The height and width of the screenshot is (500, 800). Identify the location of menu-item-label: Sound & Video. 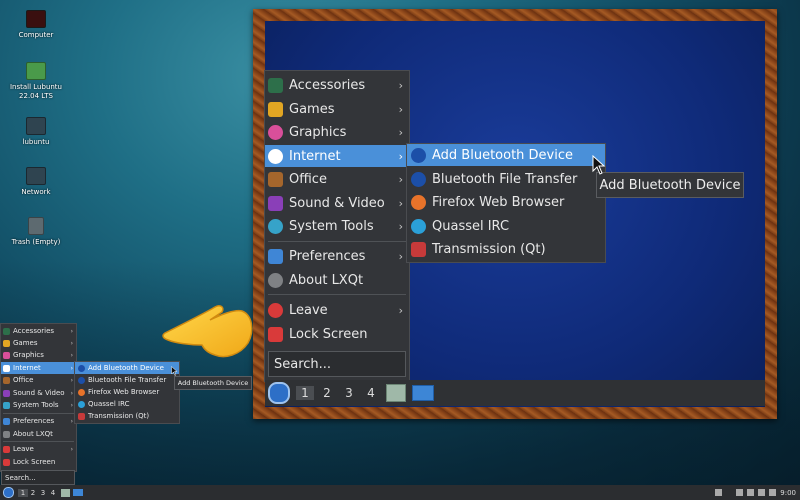
(39, 393).